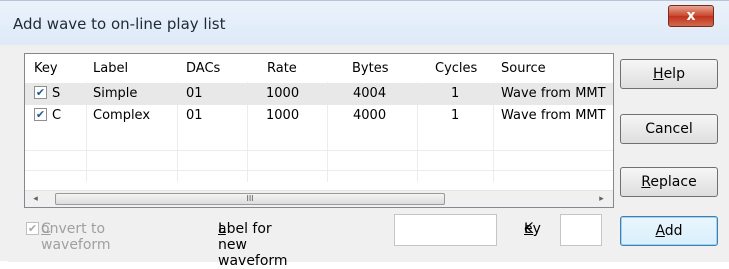  What do you see at coordinates (691, 16) in the screenshot?
I see `close-button: x` at bounding box center [691, 16].